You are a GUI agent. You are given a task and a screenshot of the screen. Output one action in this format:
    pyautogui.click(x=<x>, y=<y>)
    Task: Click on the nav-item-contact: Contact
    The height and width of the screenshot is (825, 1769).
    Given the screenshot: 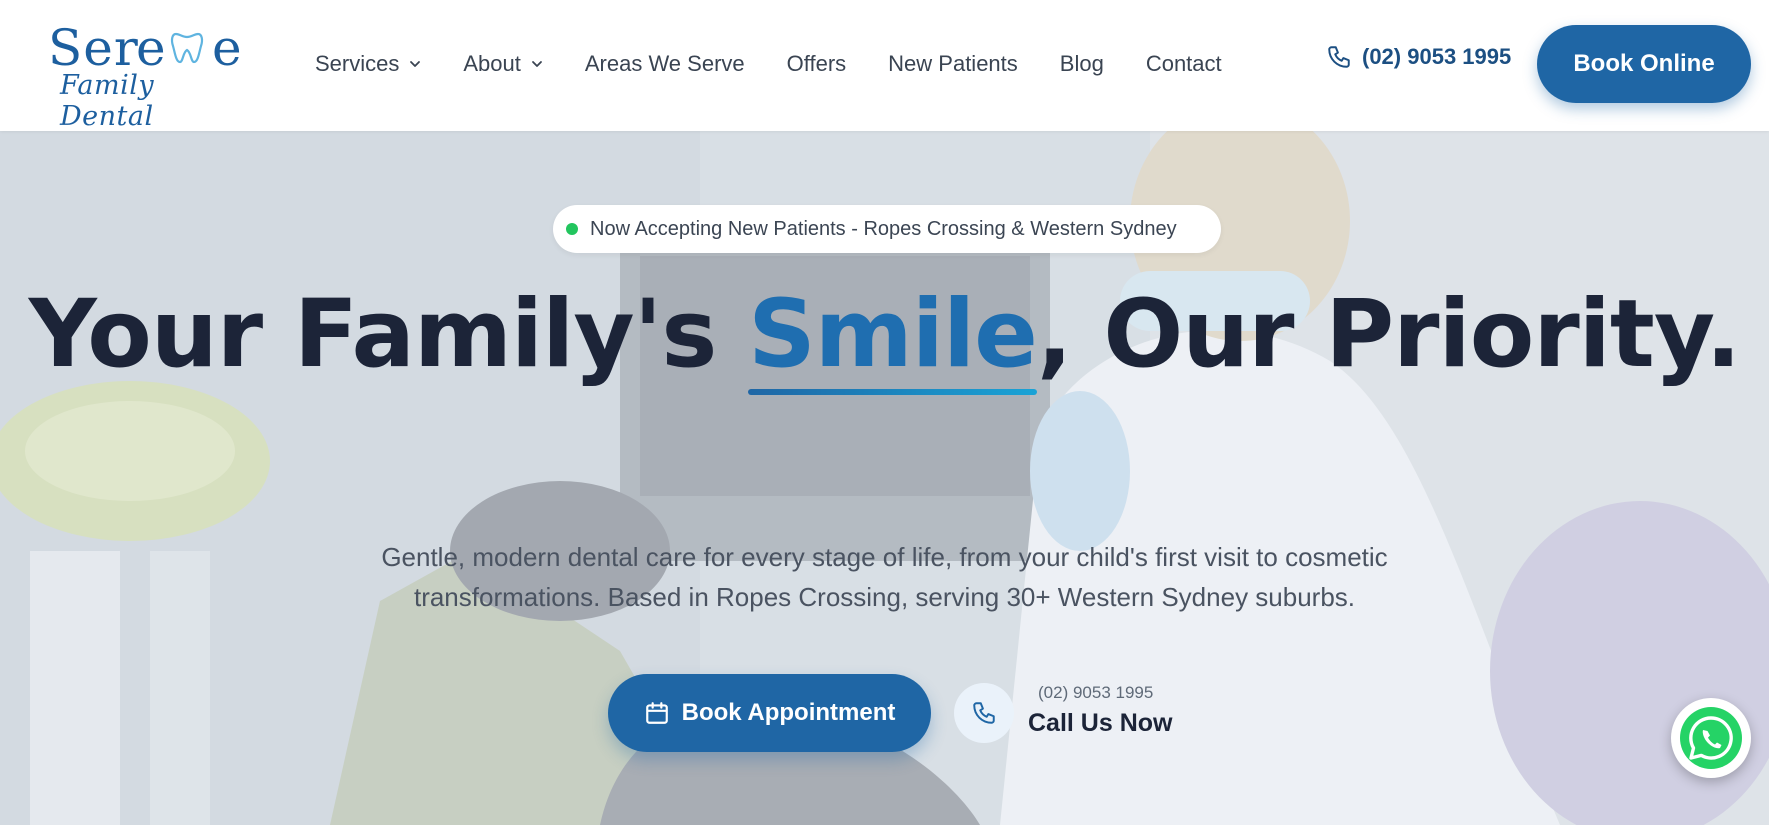 What is the action you would take?
    pyautogui.click(x=1184, y=64)
    